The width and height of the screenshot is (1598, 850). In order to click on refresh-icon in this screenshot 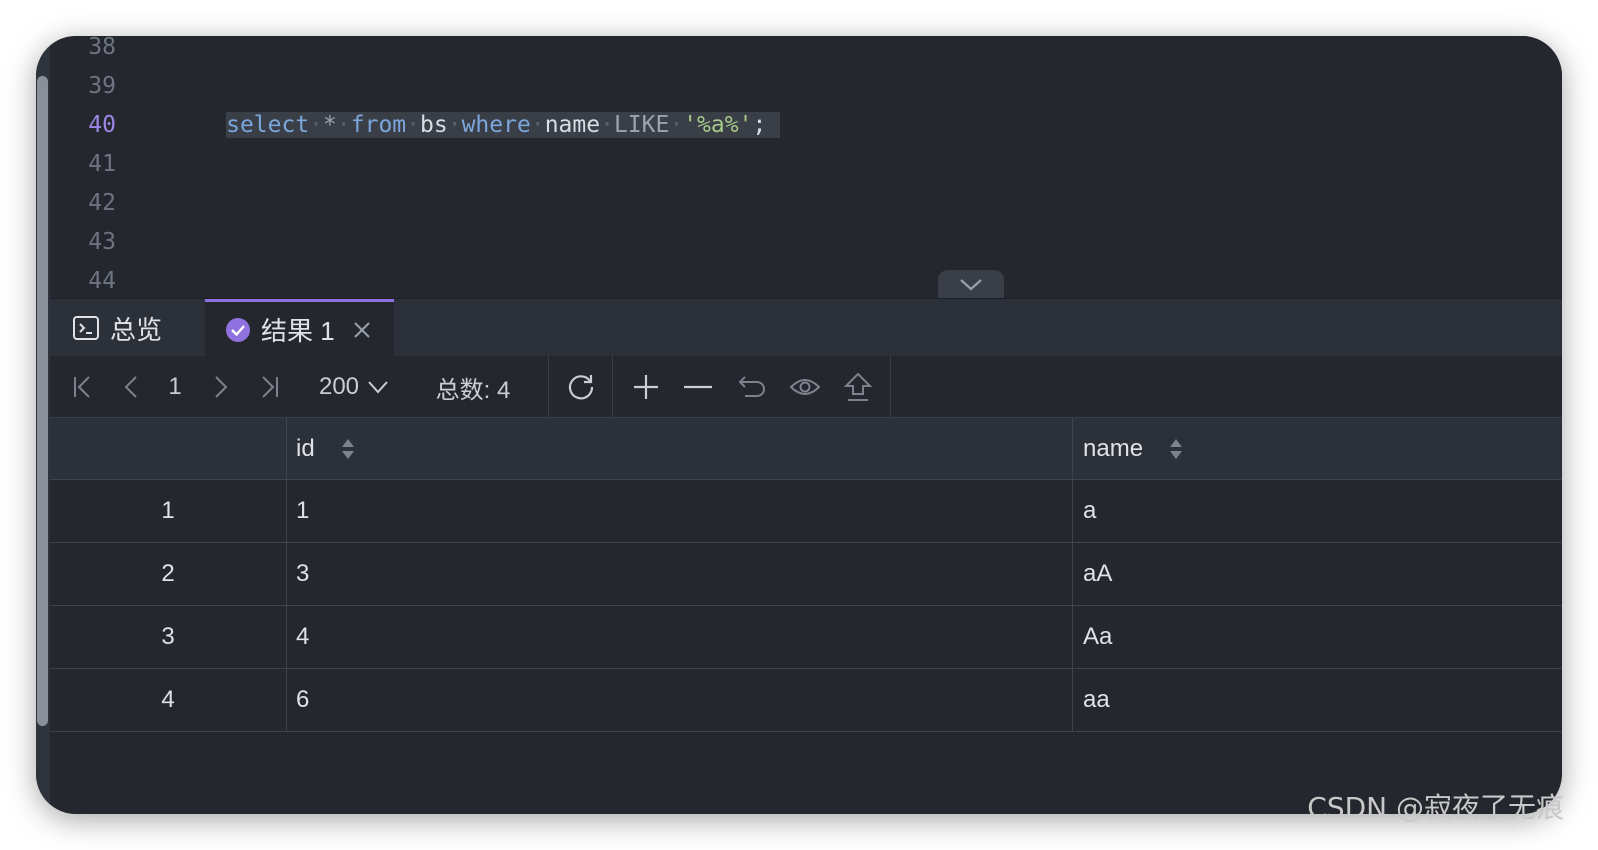, I will do `click(581, 387)`.